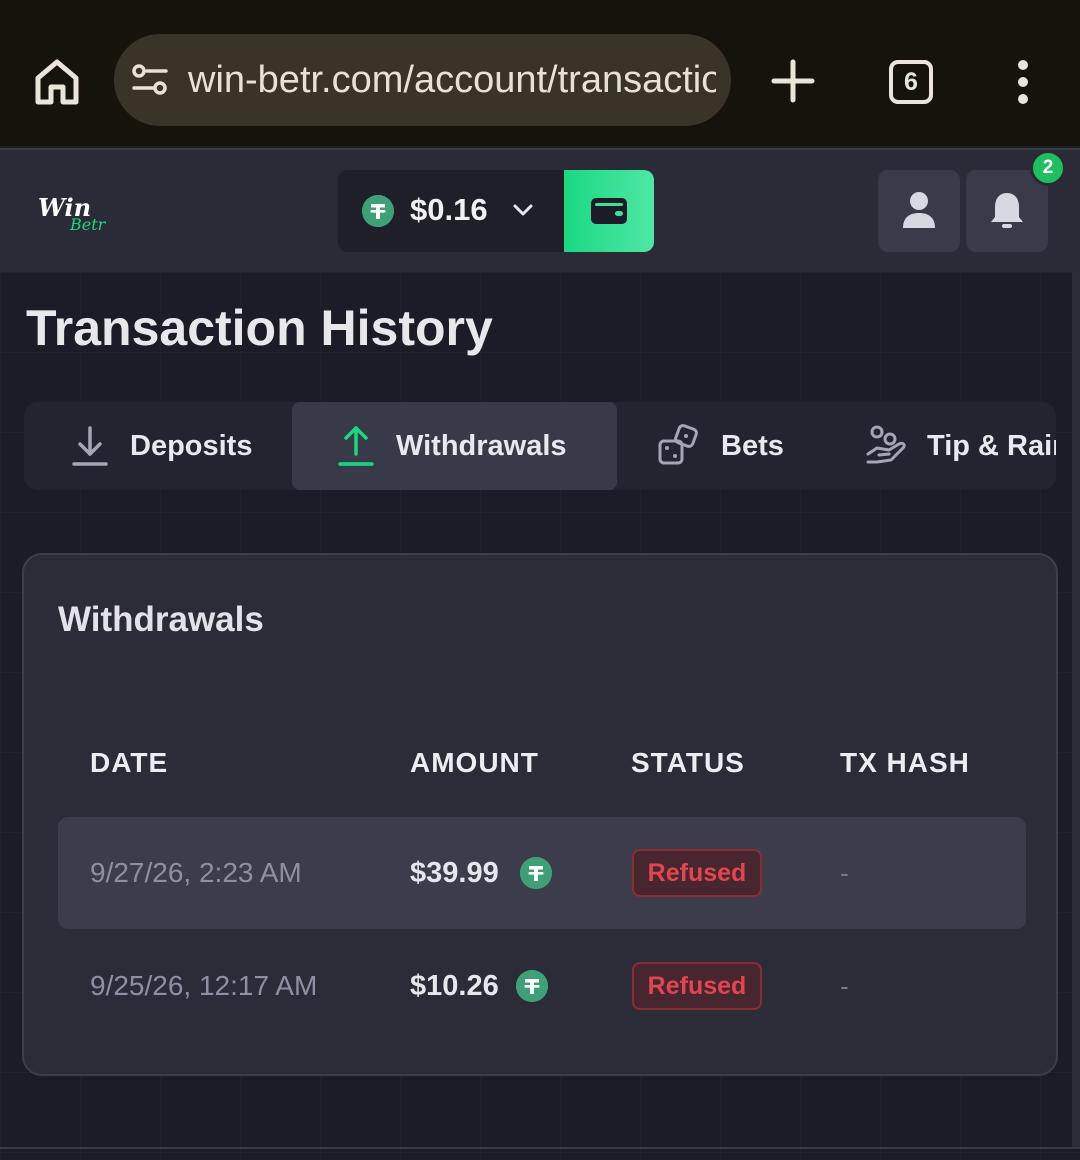 Image resolution: width=1080 pixels, height=1160 pixels. I want to click on balance-amount: $0.16, so click(449, 209).